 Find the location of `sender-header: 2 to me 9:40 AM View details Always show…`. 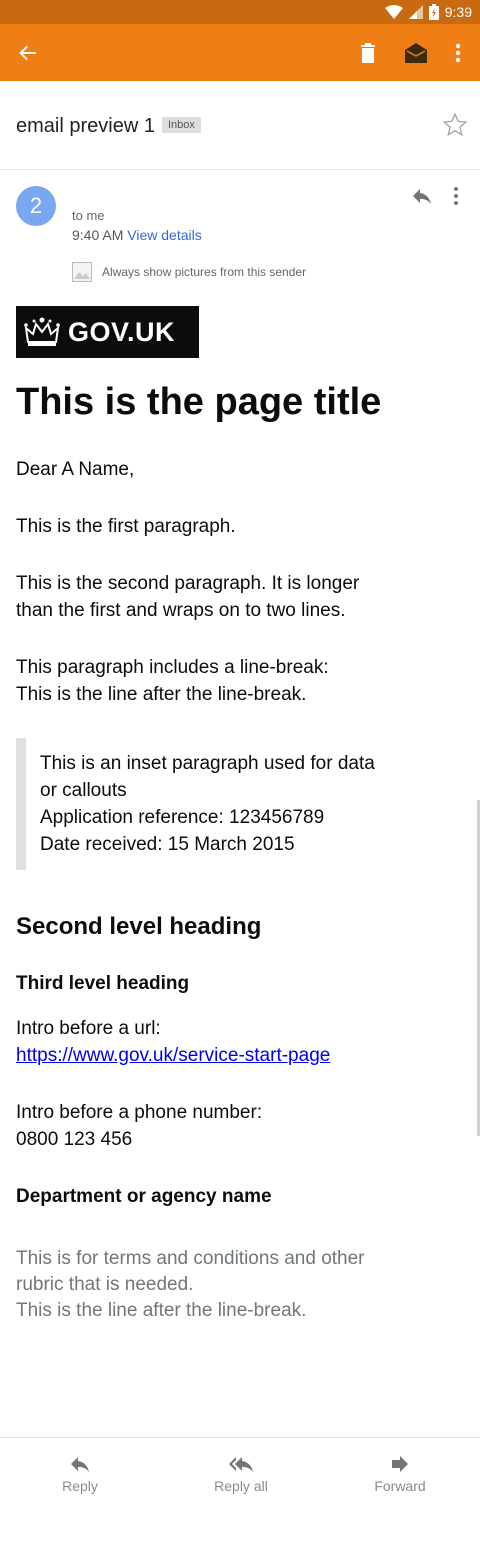

sender-header: 2 to me 9:40 AM View details Always show… is located at coordinates (240, 230).